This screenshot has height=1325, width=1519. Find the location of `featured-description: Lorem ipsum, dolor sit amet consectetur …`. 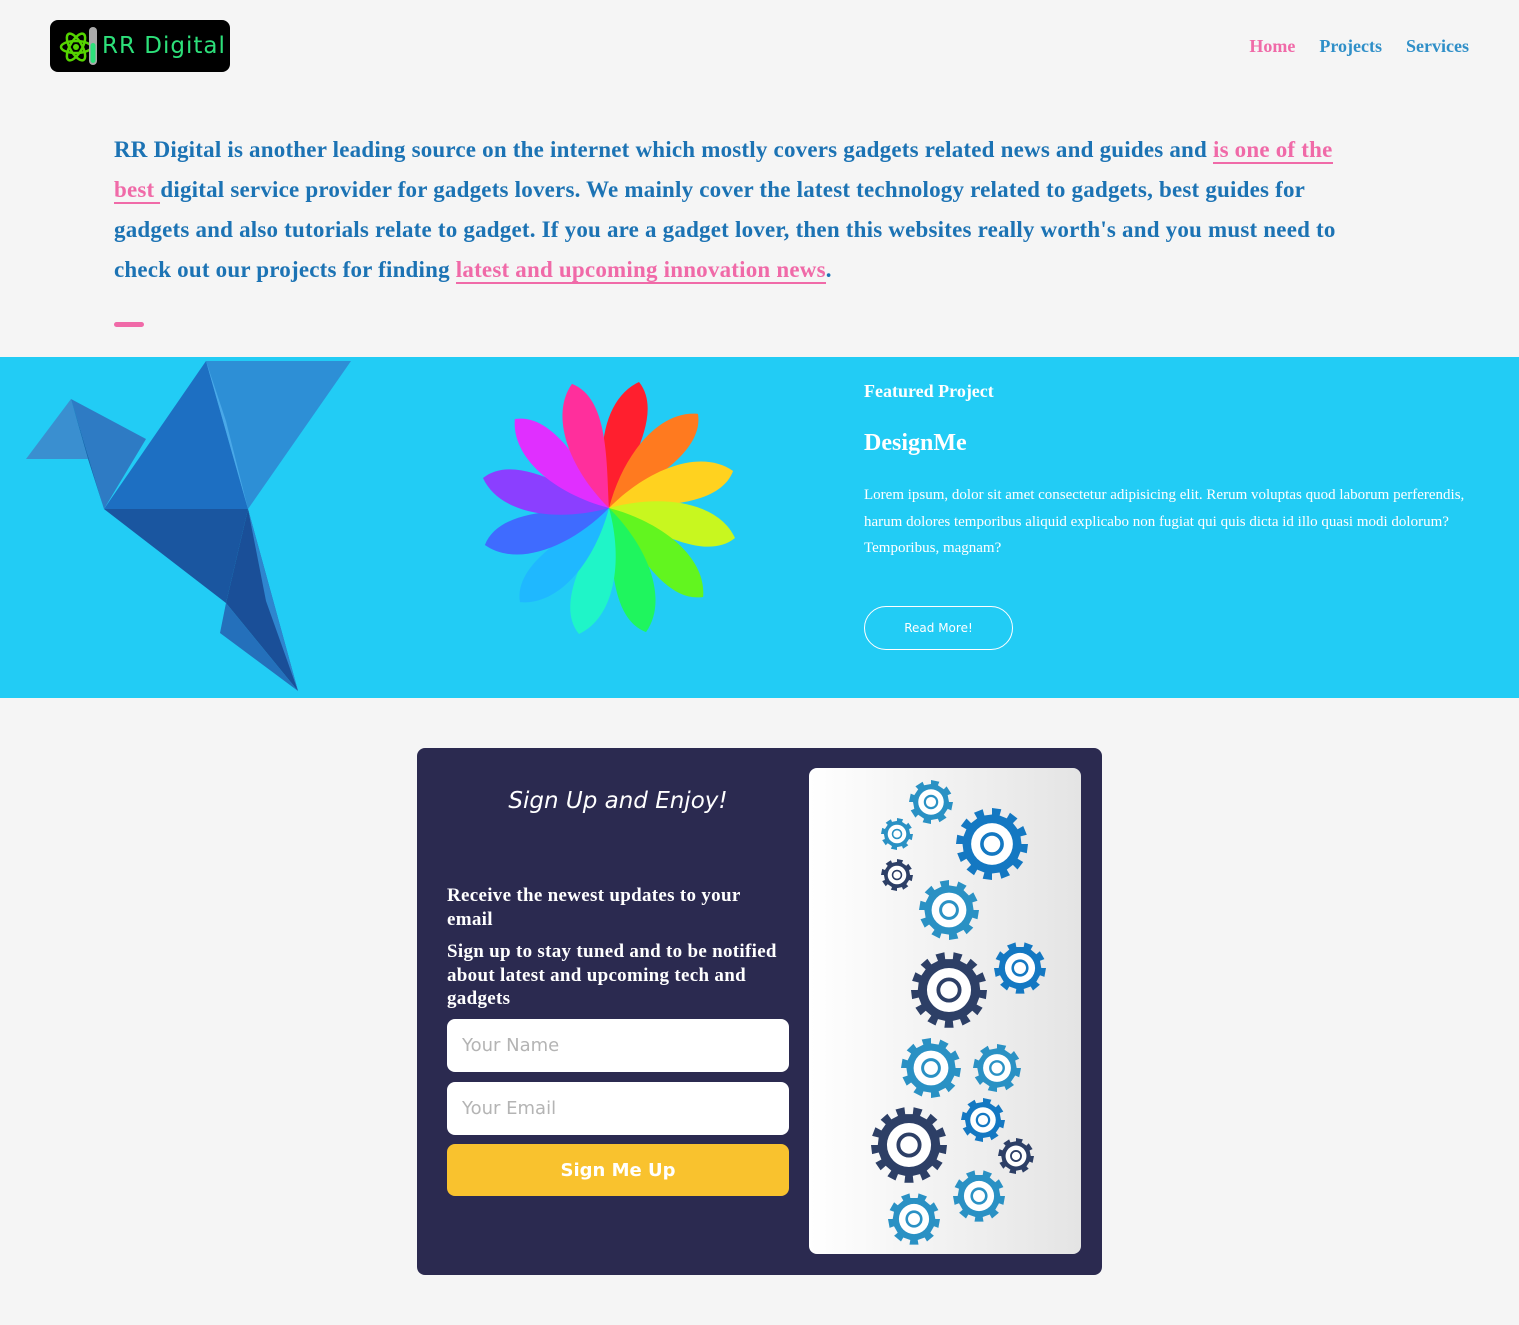

featured-description: Lorem ipsum, dolor sit amet consectetur … is located at coordinates (1164, 521).